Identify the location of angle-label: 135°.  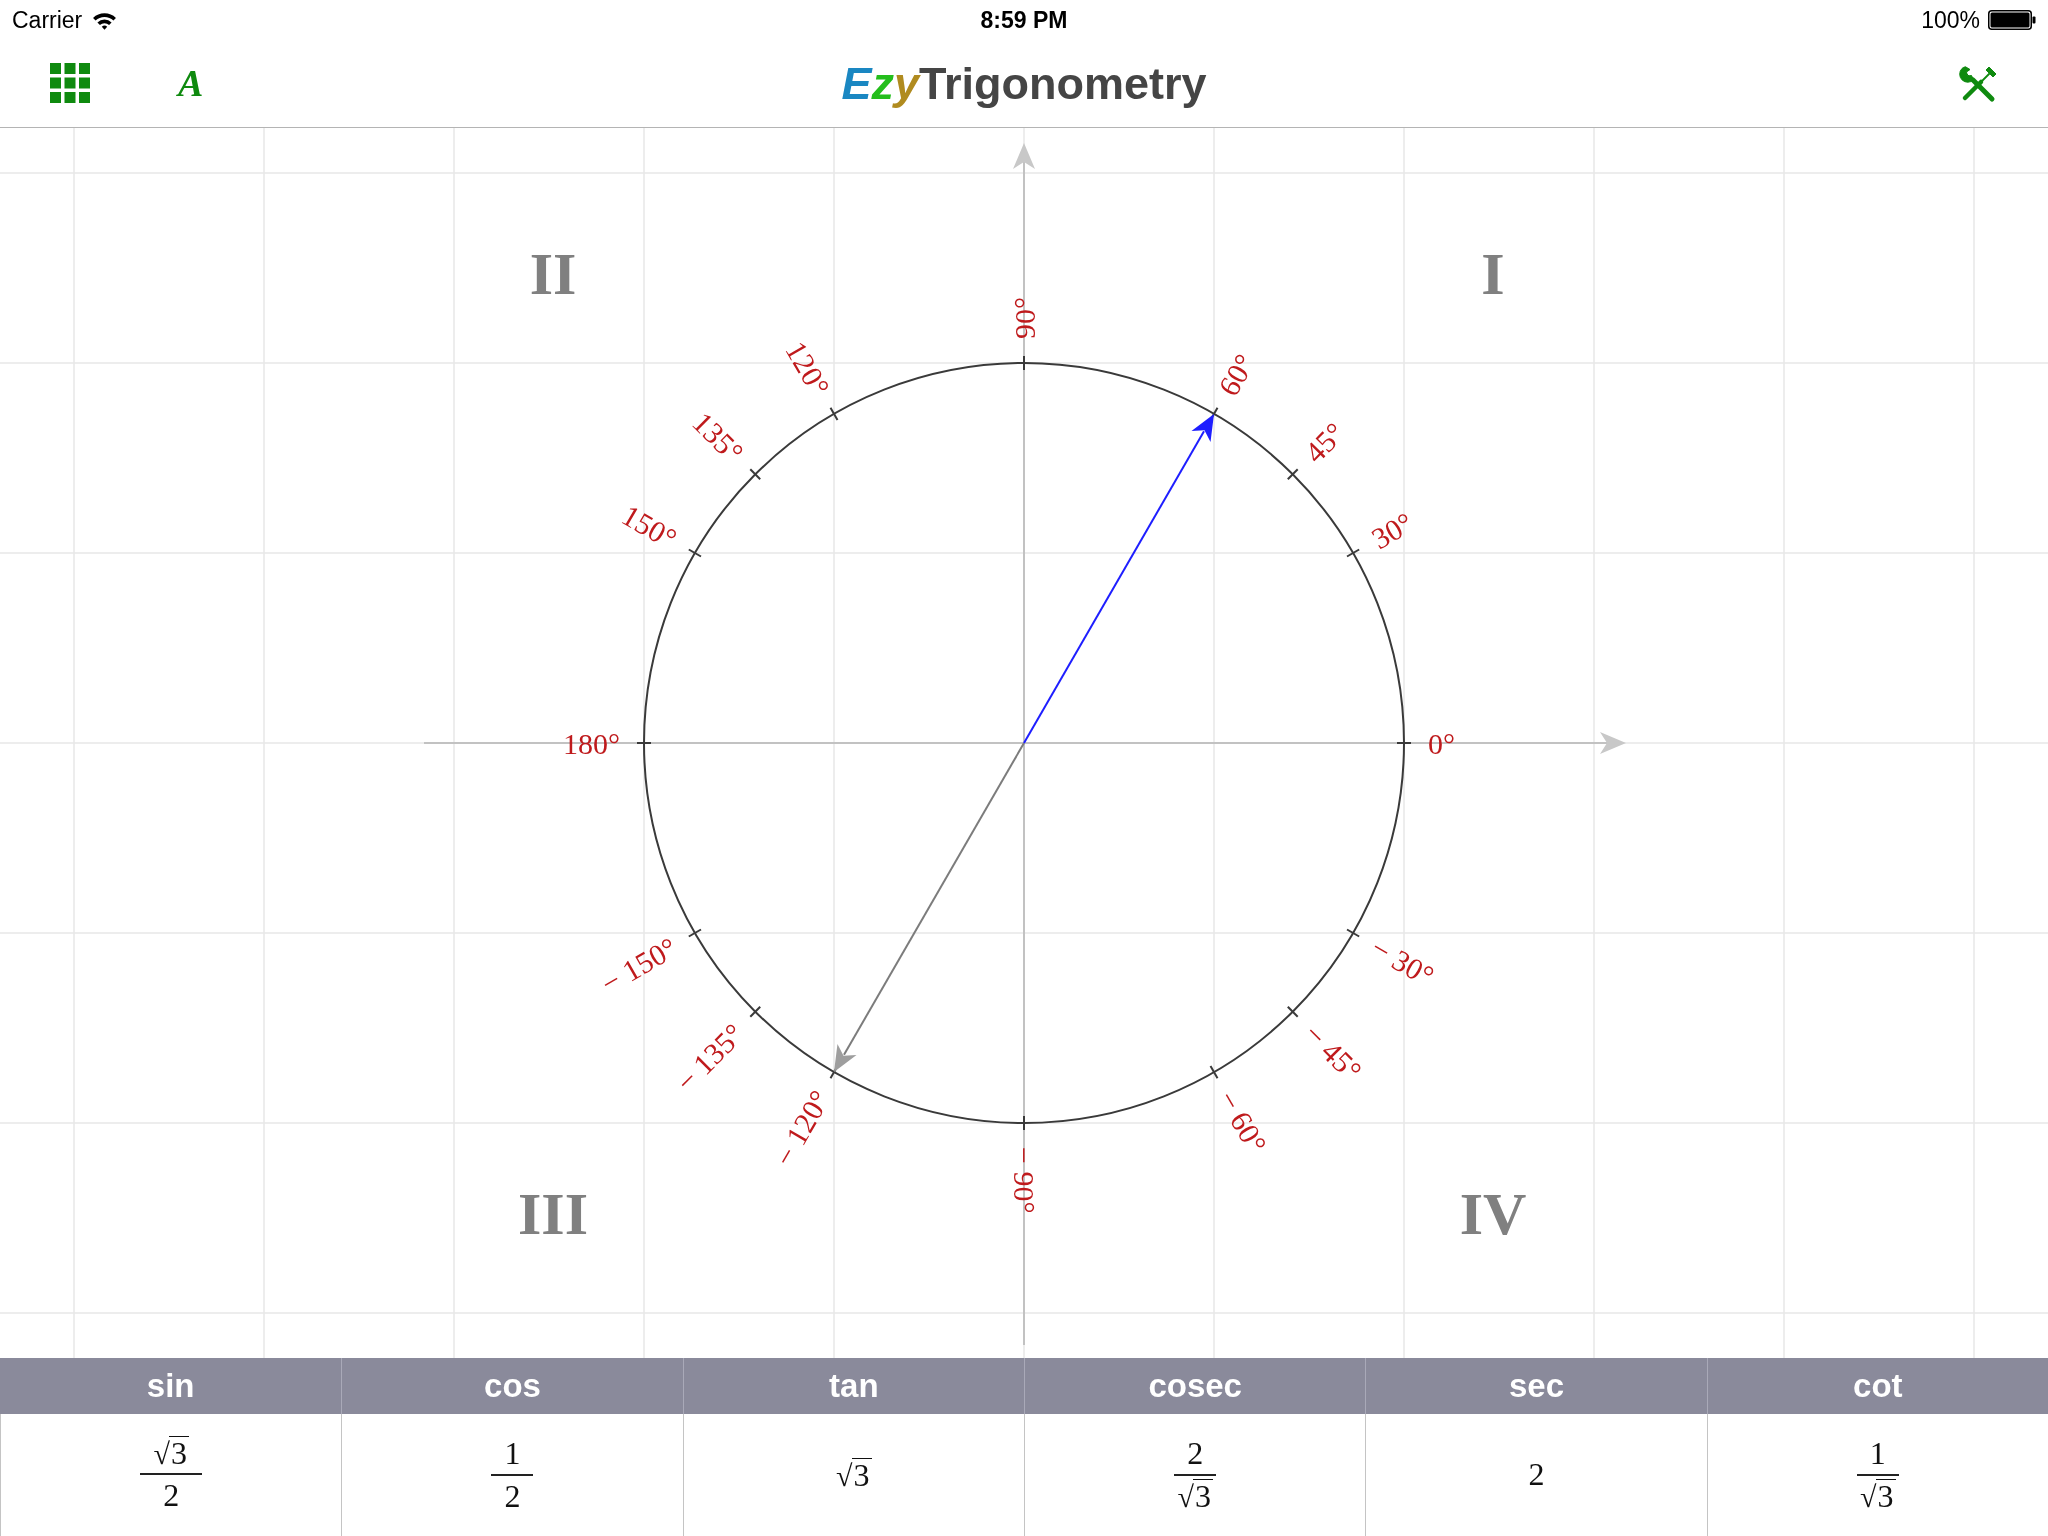
(718, 437).